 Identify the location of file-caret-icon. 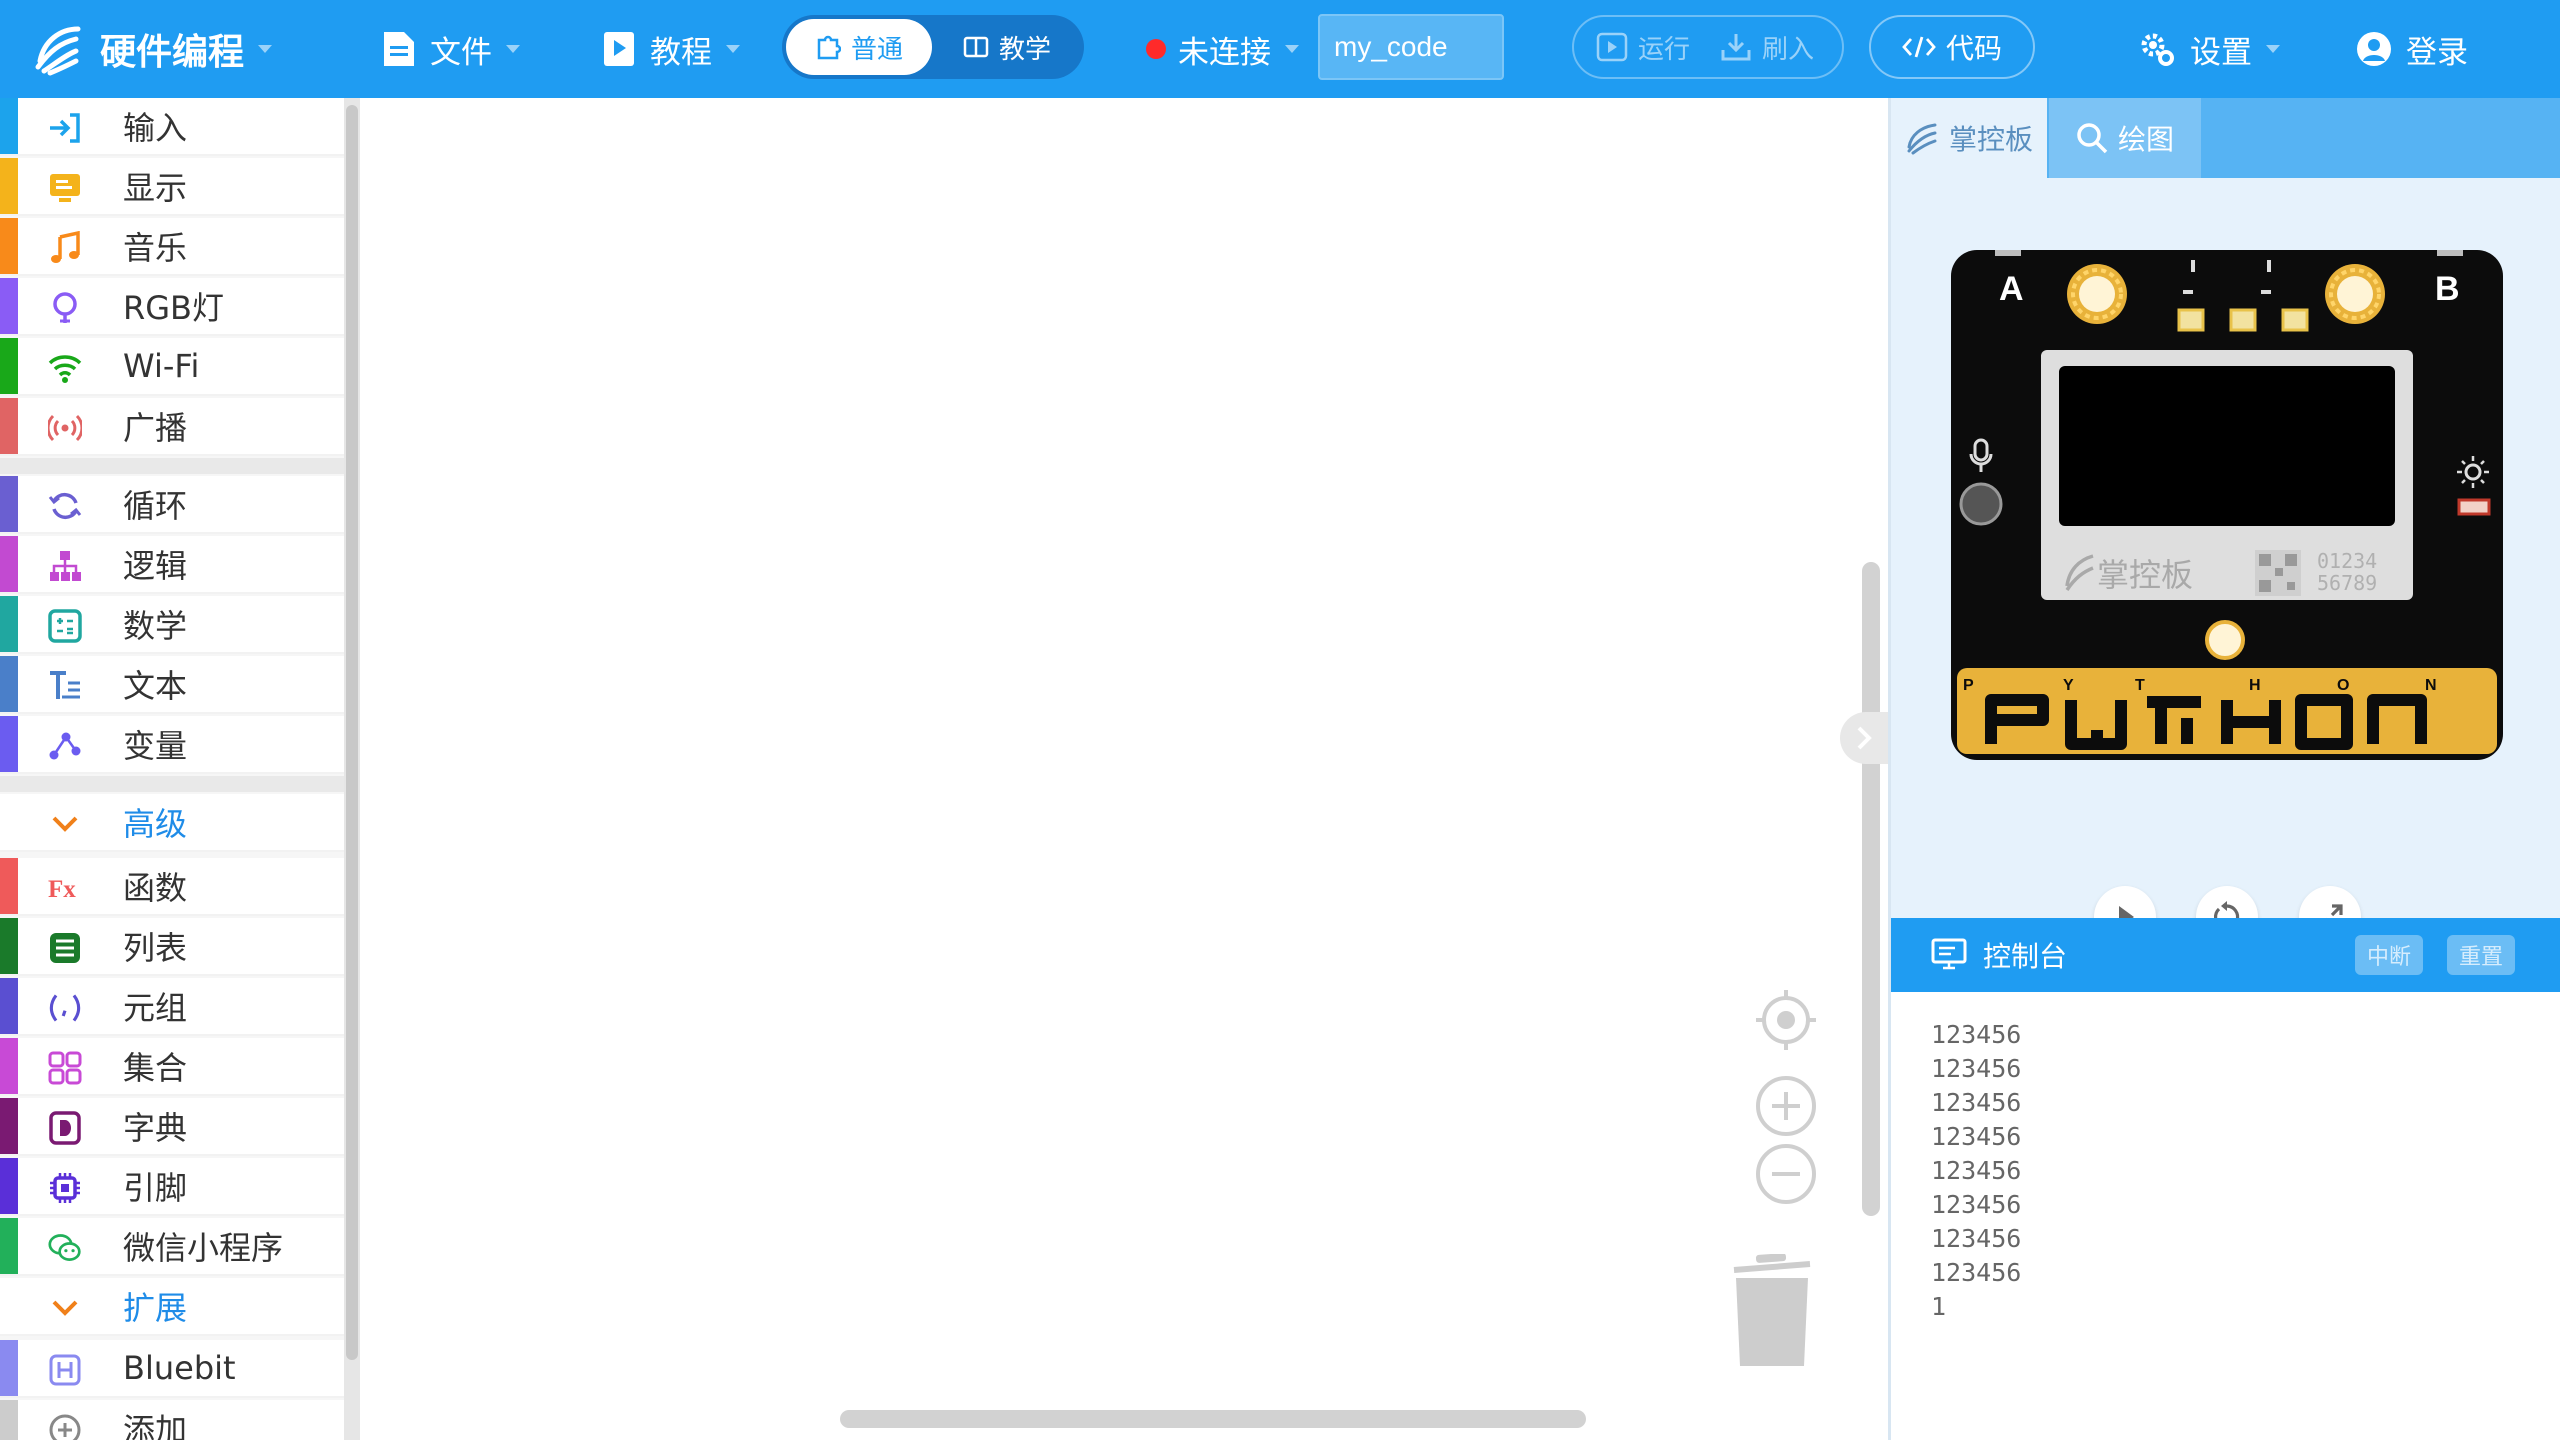
(513, 49).